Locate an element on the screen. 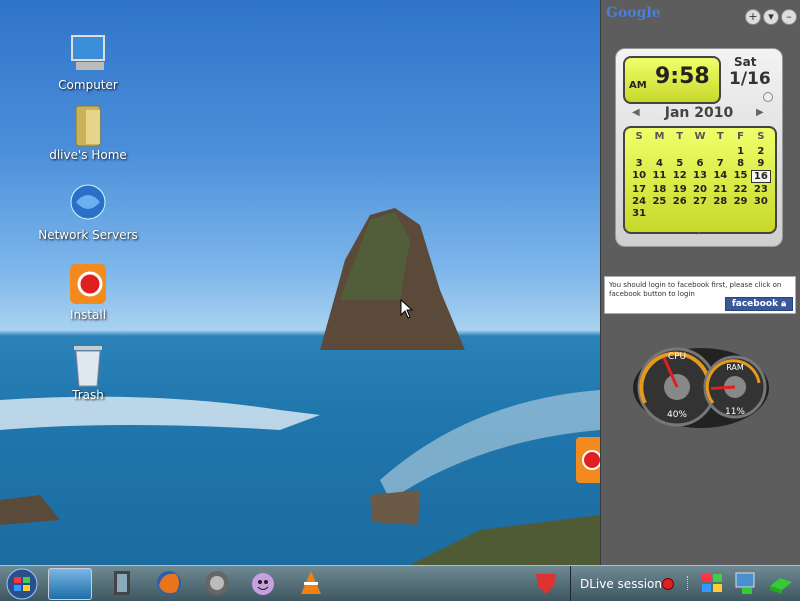 The image size is (800, 604). clock-option-dot is located at coordinates (768, 97).